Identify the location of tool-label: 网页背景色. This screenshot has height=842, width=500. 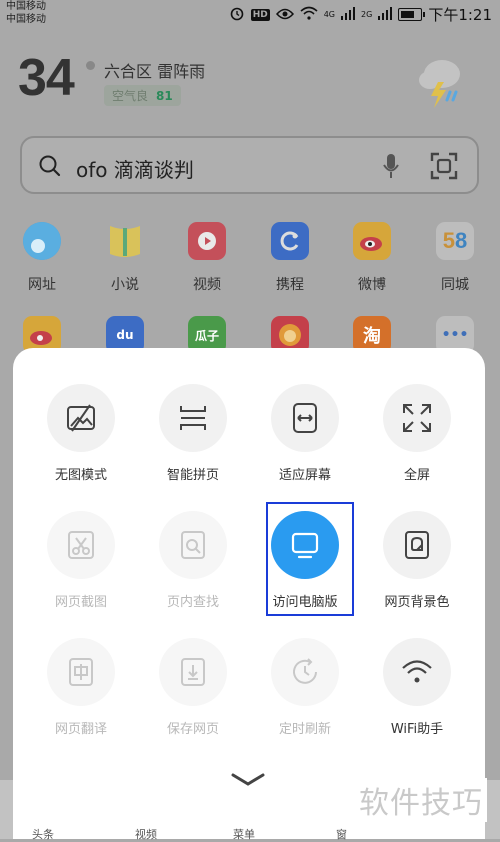
(417, 602).